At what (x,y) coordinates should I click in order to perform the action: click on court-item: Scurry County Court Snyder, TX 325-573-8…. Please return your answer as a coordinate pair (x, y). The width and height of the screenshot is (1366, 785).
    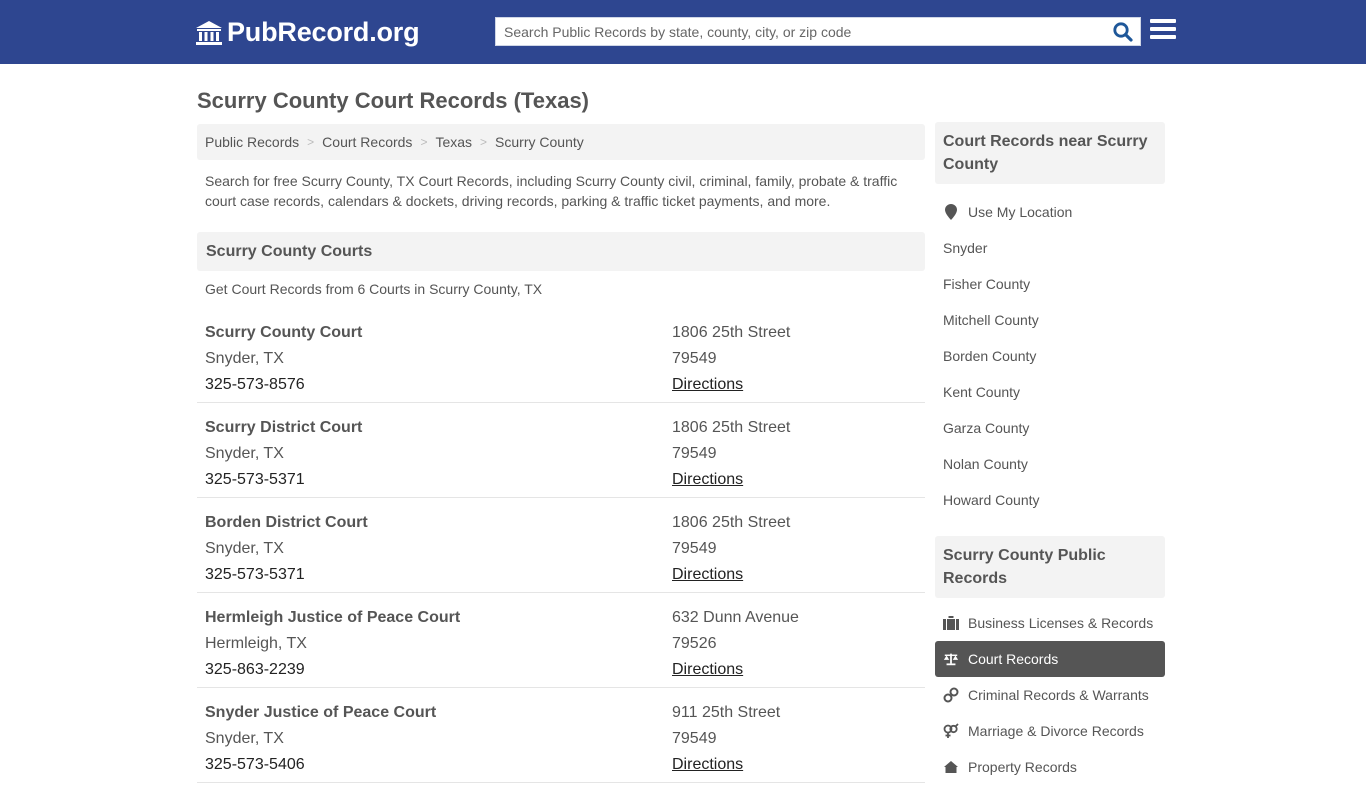
    Looking at the image, I should click on (561, 355).